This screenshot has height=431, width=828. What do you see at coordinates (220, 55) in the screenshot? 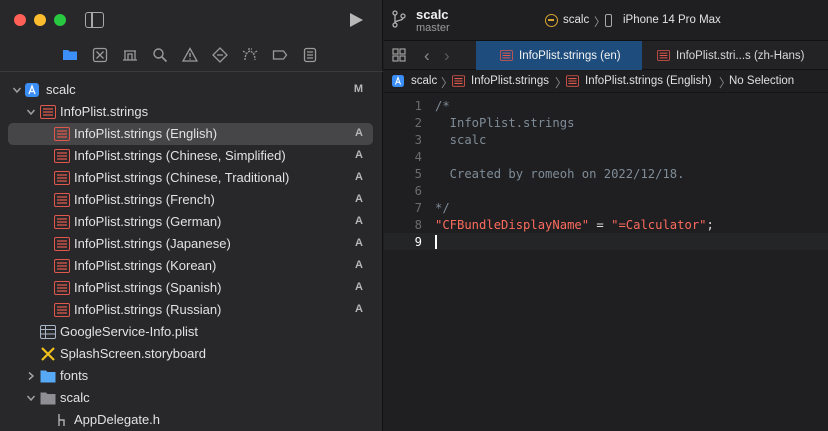
I see `test-icon` at bounding box center [220, 55].